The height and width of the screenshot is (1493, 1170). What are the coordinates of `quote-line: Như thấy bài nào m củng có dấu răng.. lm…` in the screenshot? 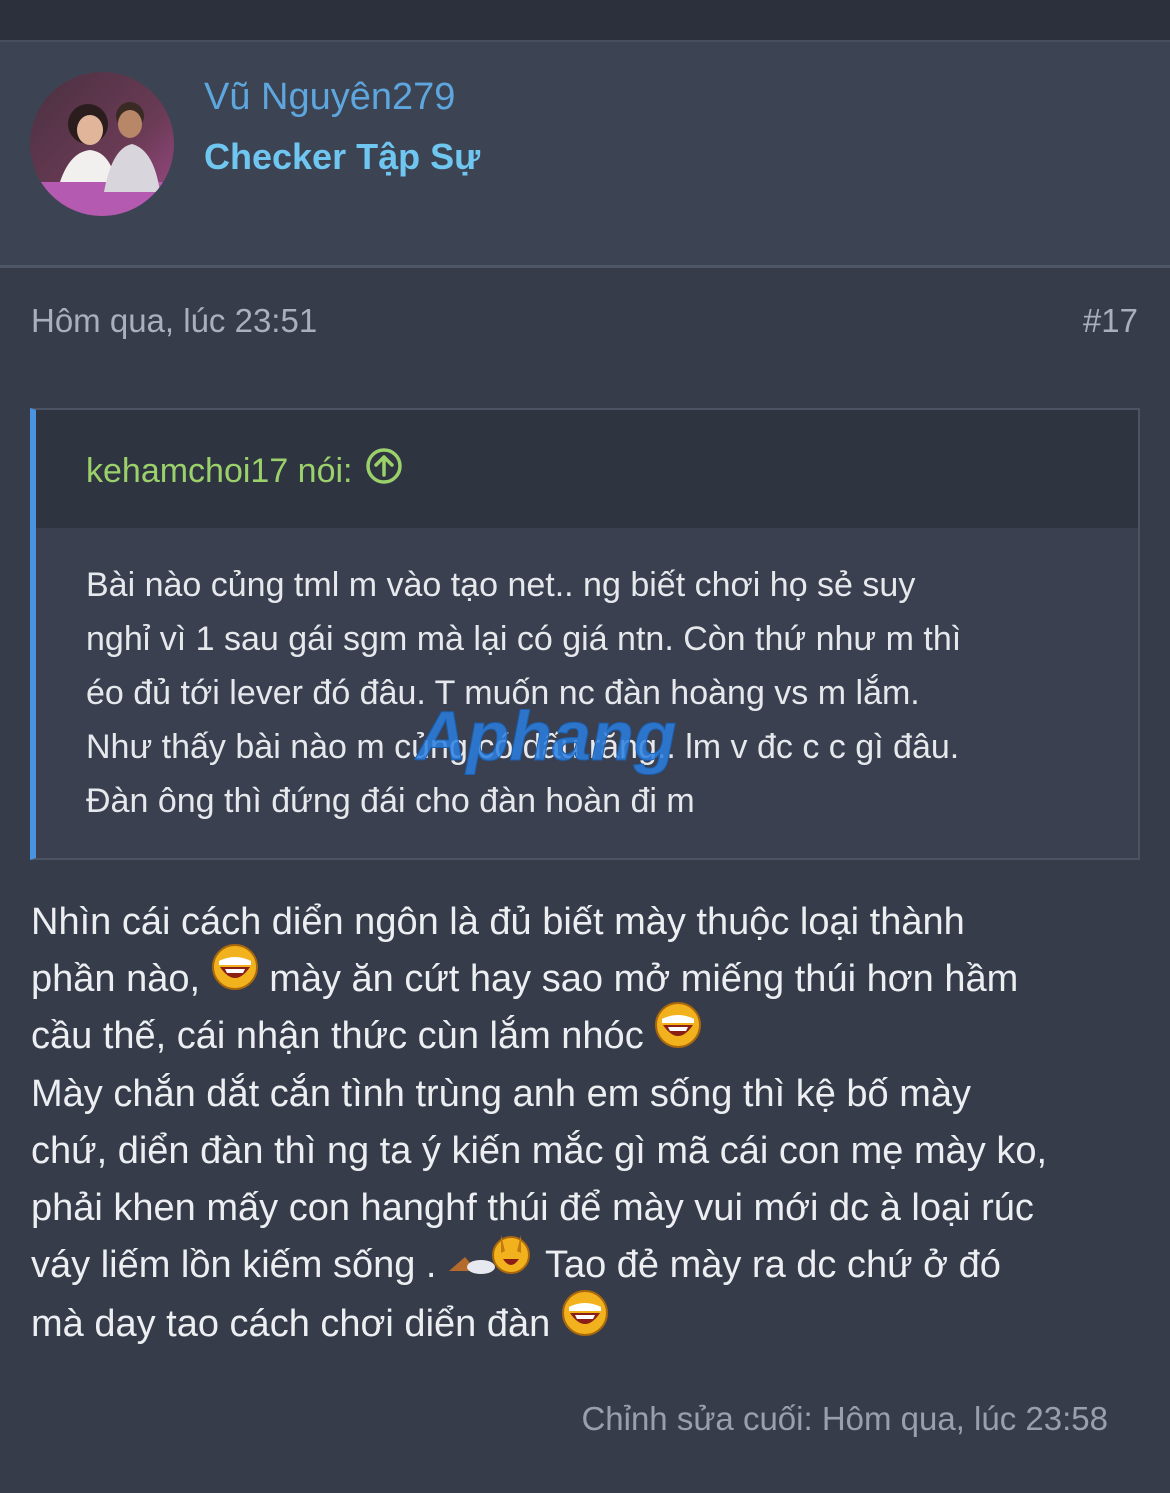 It's located at (523, 747).